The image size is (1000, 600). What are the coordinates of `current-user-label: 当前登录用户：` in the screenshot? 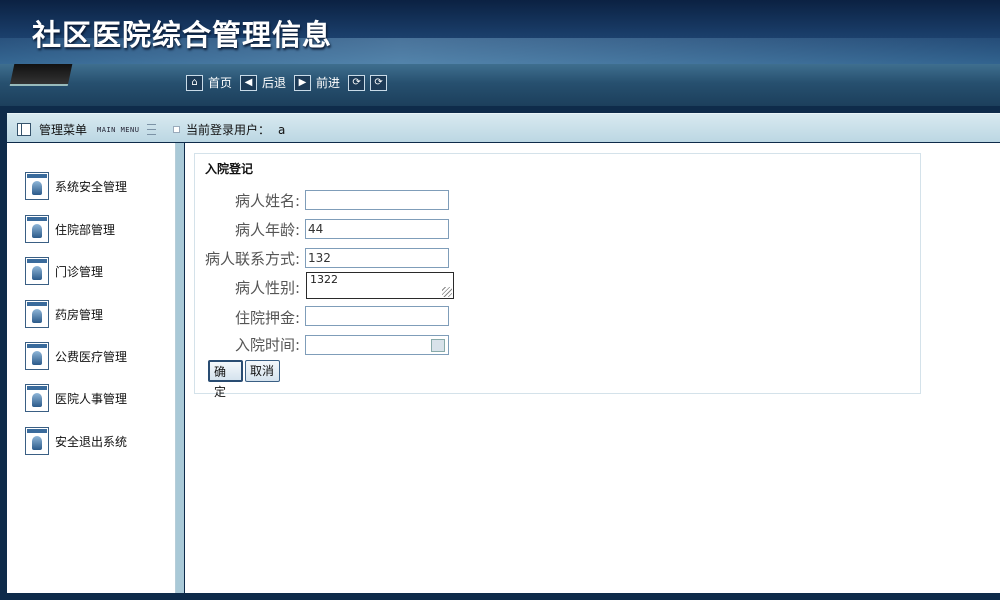 It's located at (228, 130).